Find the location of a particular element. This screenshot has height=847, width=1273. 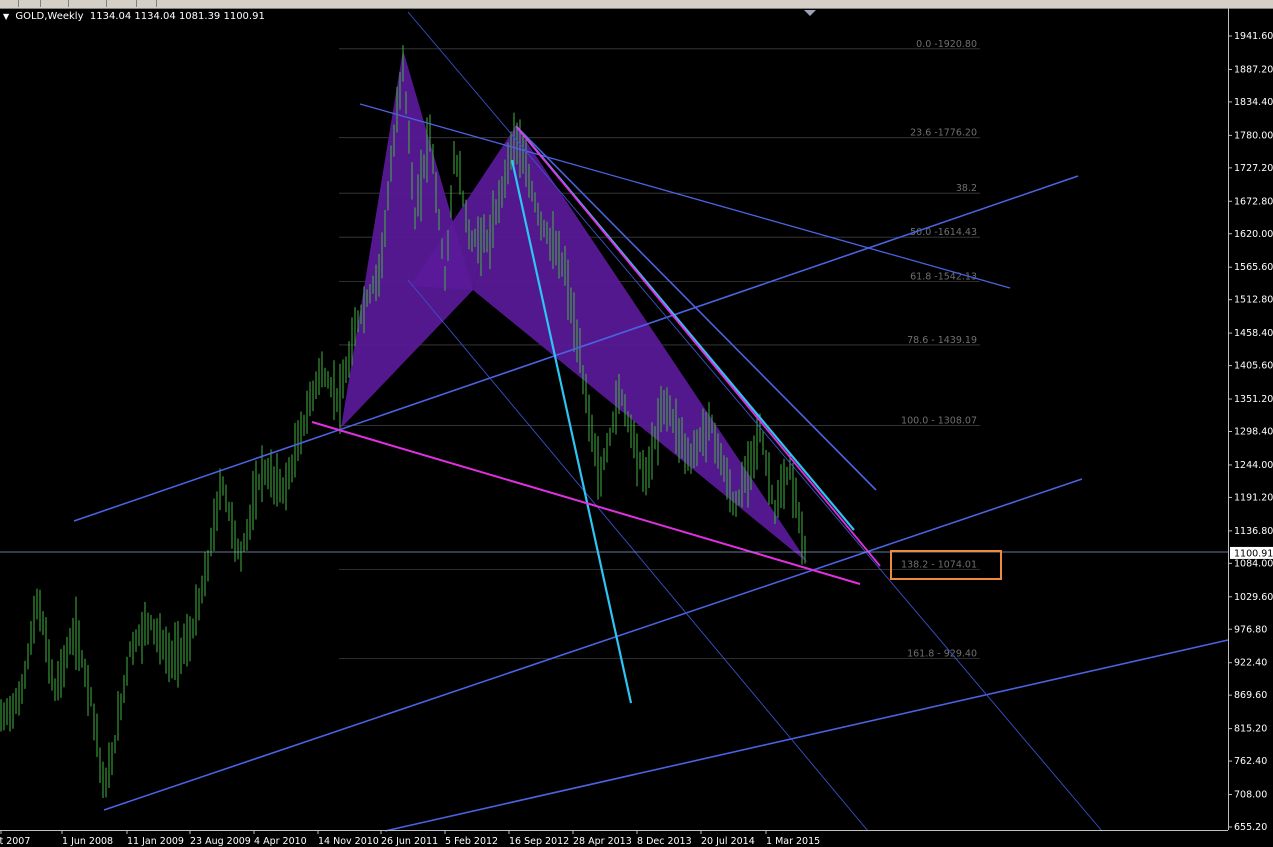

fib-level-label: 23.6 -1776.20 is located at coordinates (943, 133).